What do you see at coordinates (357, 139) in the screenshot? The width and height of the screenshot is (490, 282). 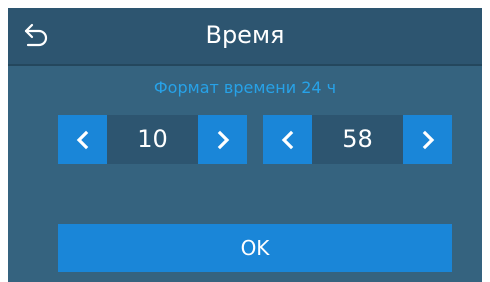 I see `minutes-value: 58` at bounding box center [357, 139].